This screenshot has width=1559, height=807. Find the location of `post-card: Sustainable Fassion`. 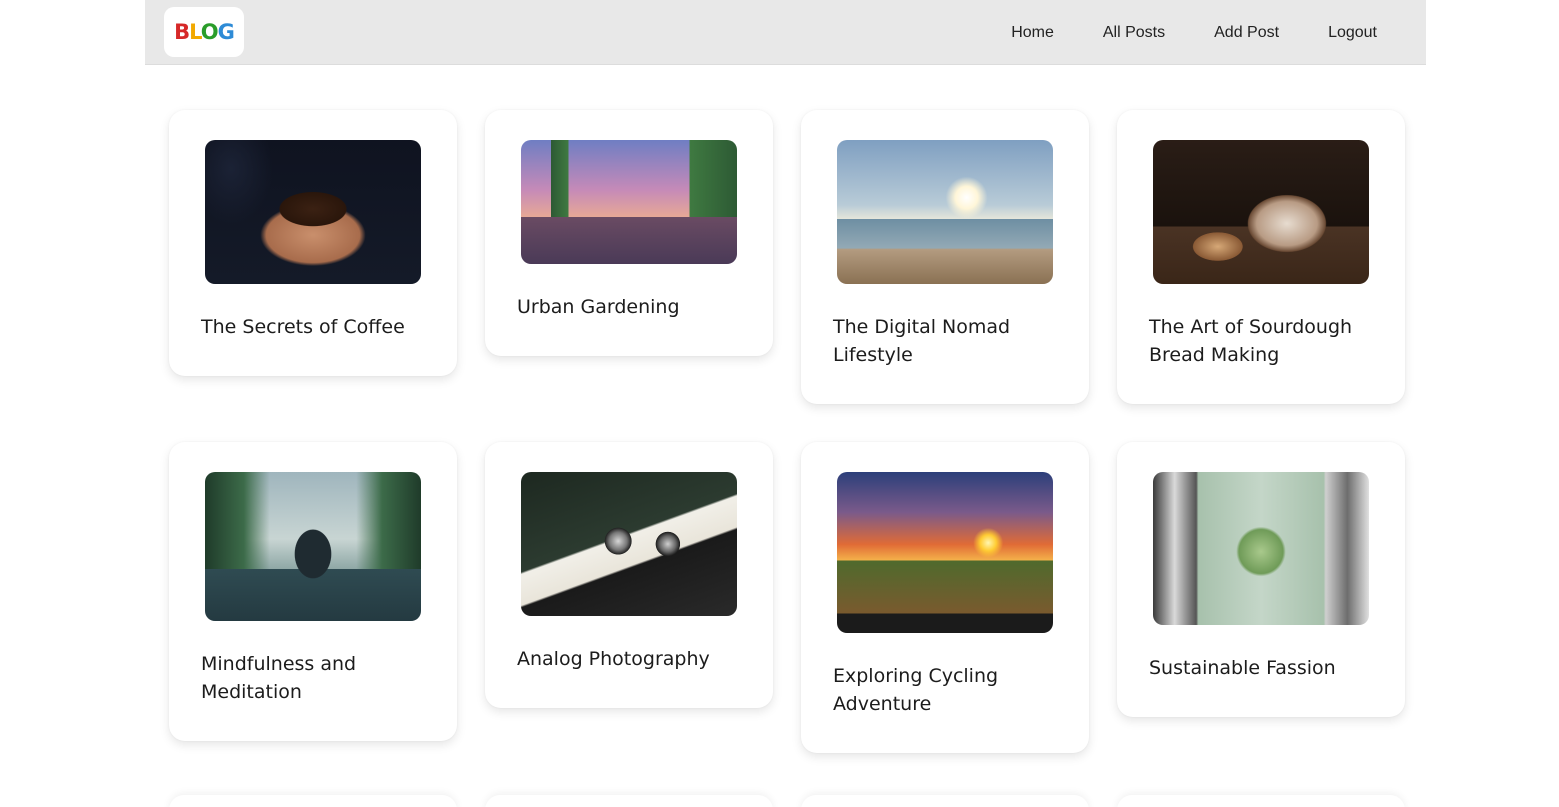

post-card: Sustainable Fassion is located at coordinates (1261, 579).